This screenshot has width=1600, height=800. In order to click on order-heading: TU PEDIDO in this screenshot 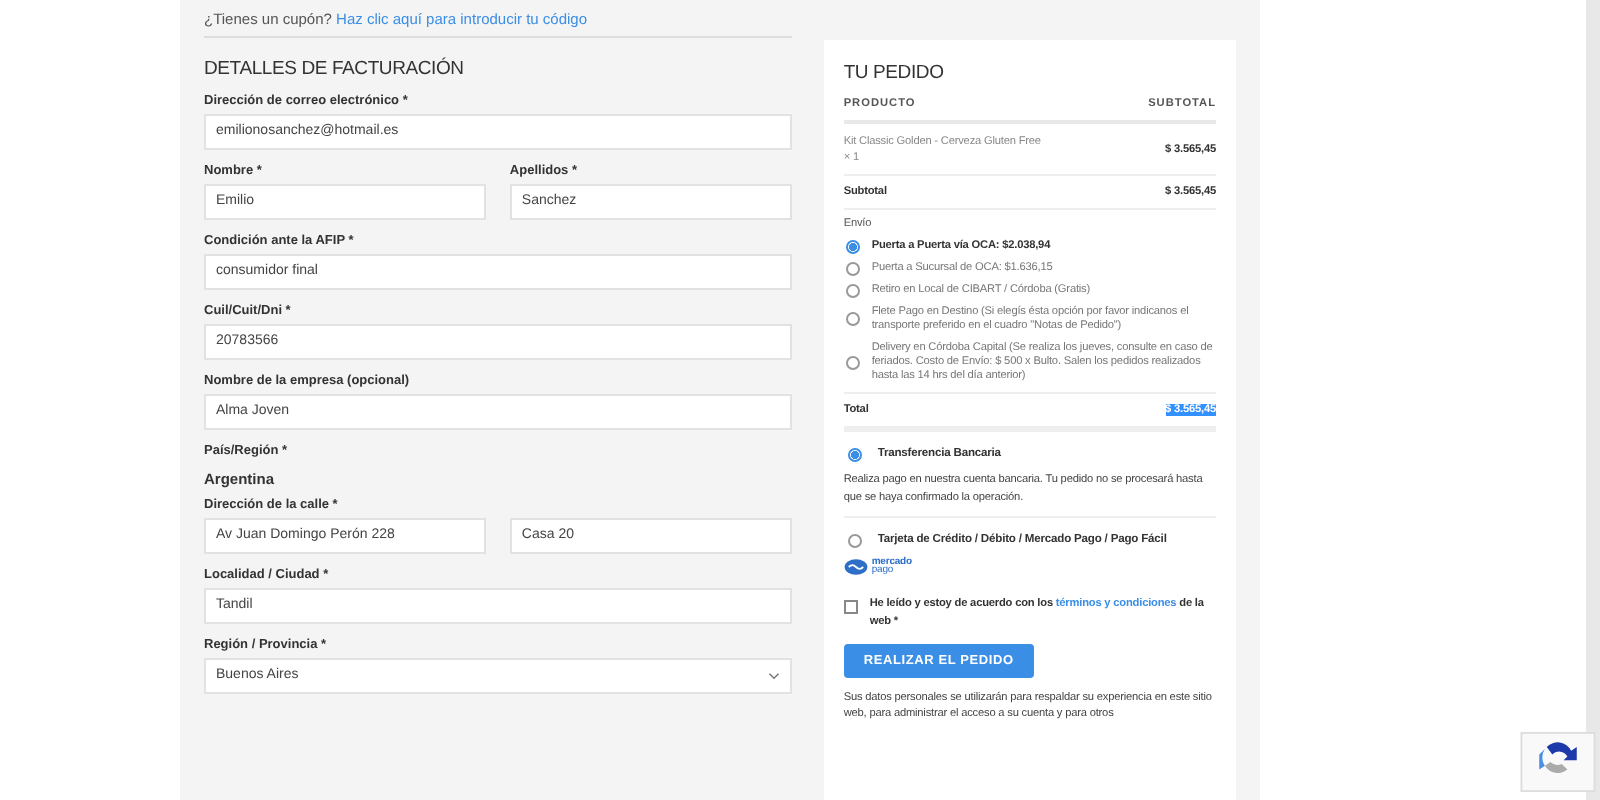, I will do `click(894, 73)`.